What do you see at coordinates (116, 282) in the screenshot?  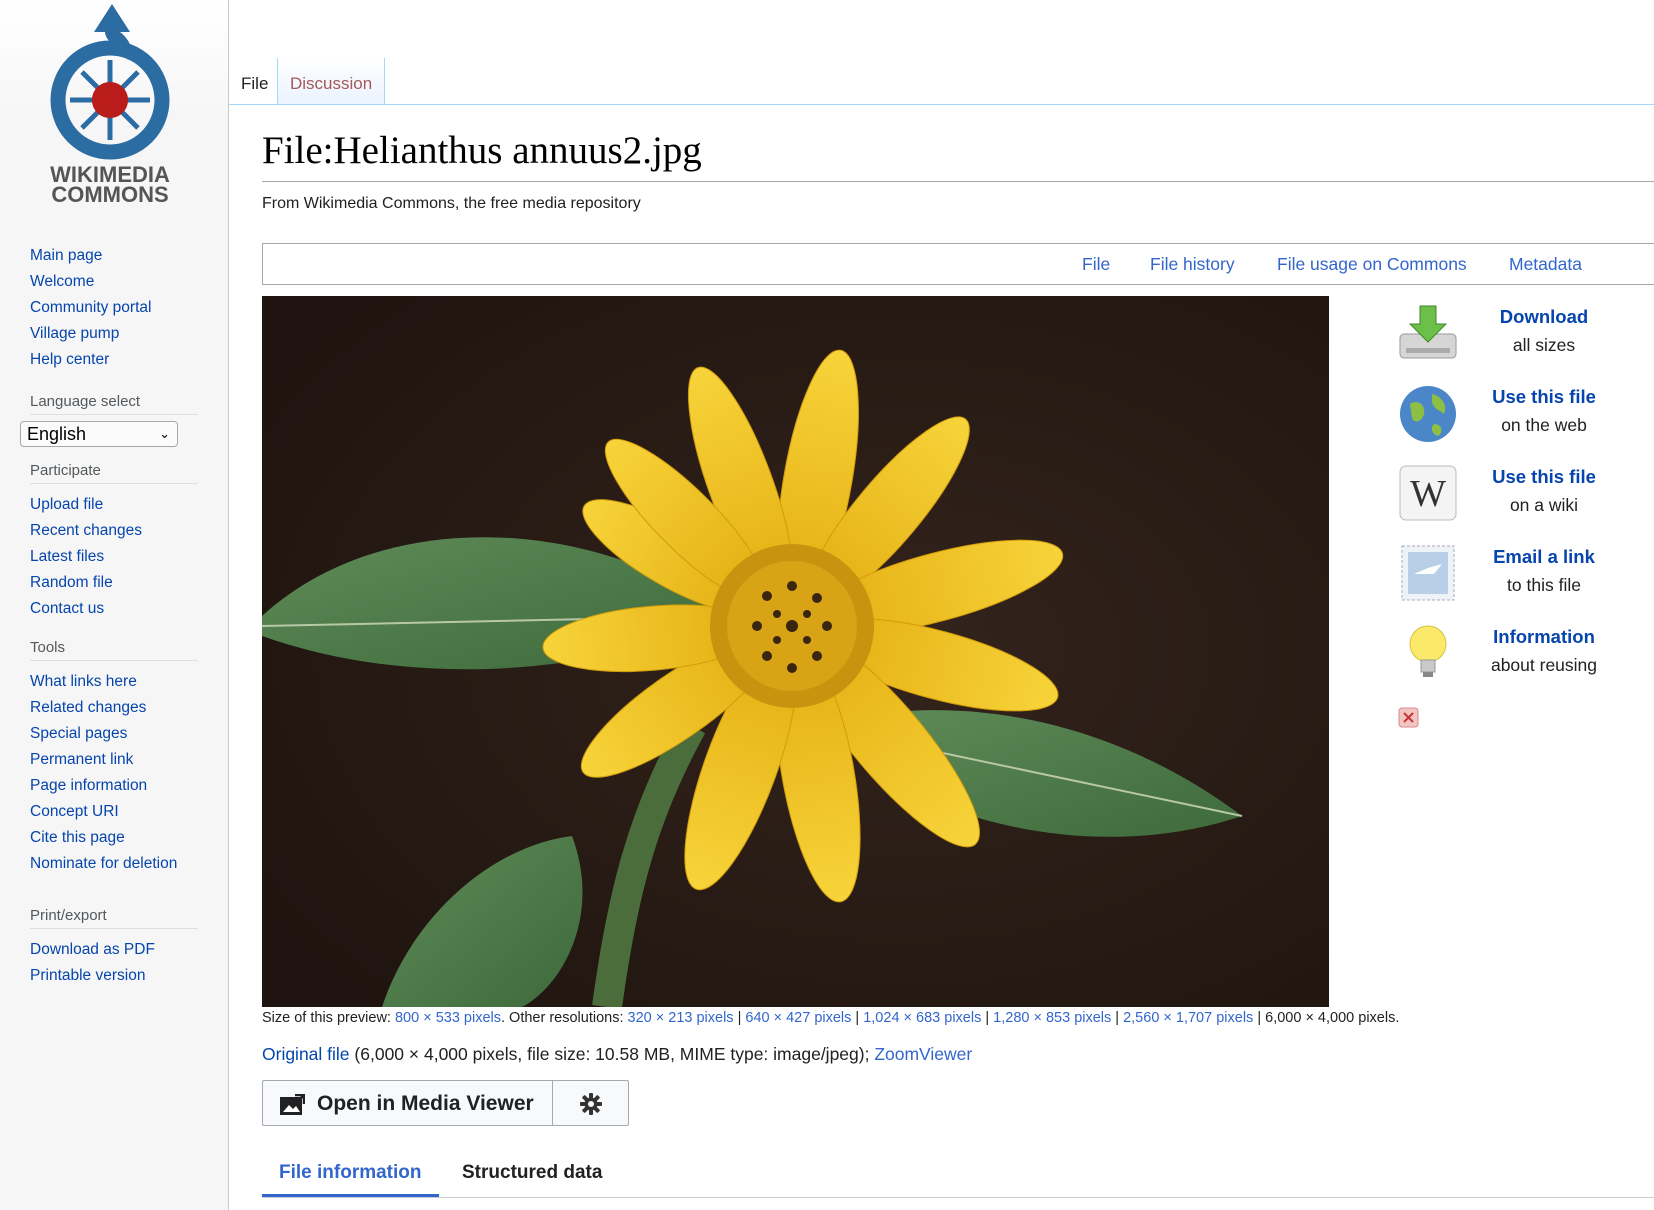 I see `nav-welcome: Welcome` at bounding box center [116, 282].